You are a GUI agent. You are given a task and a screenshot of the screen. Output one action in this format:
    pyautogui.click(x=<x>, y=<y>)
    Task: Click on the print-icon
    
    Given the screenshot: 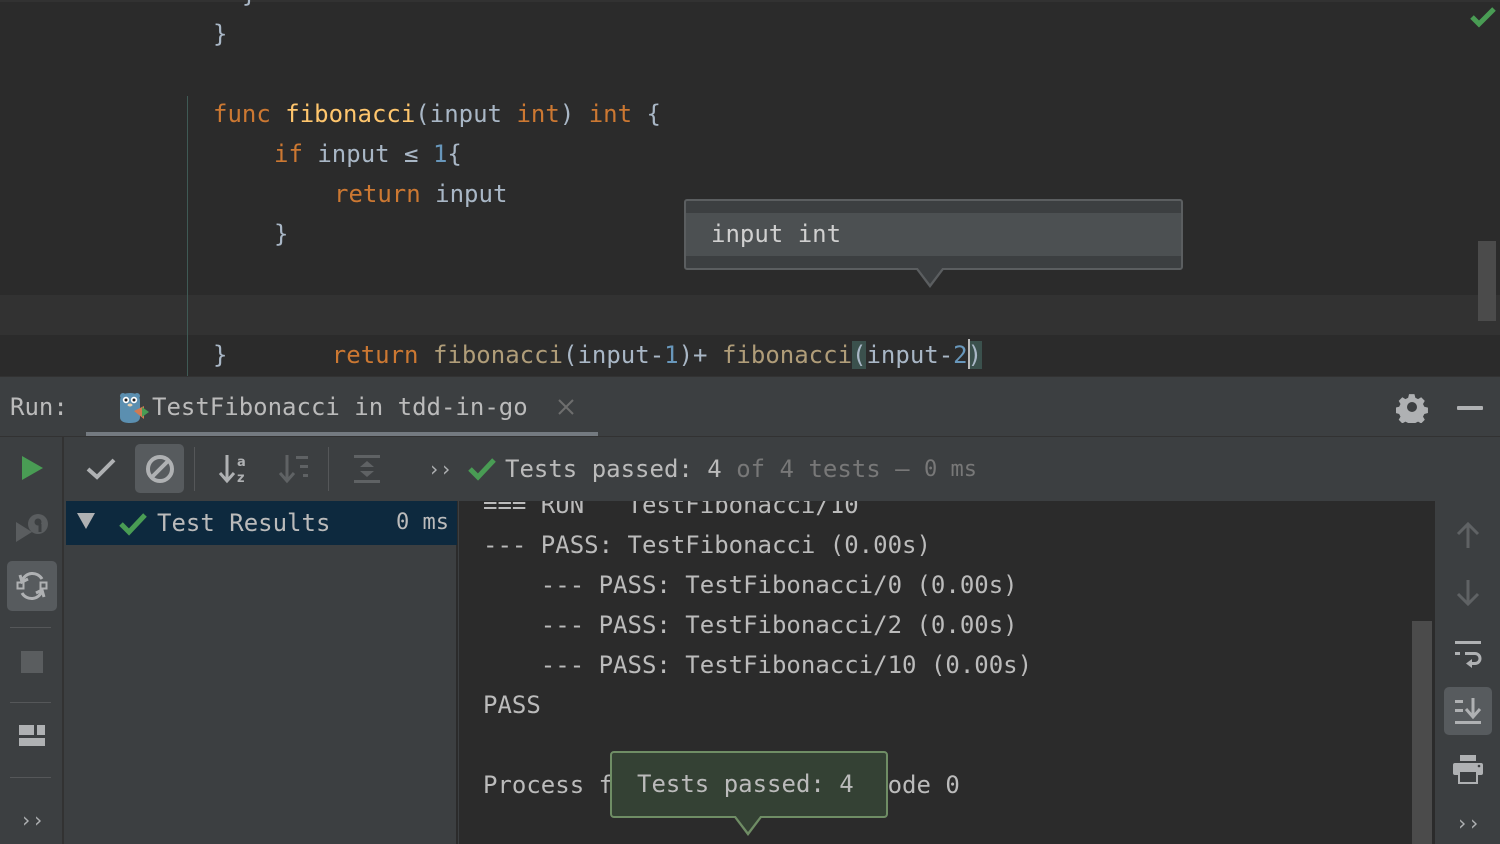 What is the action you would take?
    pyautogui.click(x=1468, y=769)
    